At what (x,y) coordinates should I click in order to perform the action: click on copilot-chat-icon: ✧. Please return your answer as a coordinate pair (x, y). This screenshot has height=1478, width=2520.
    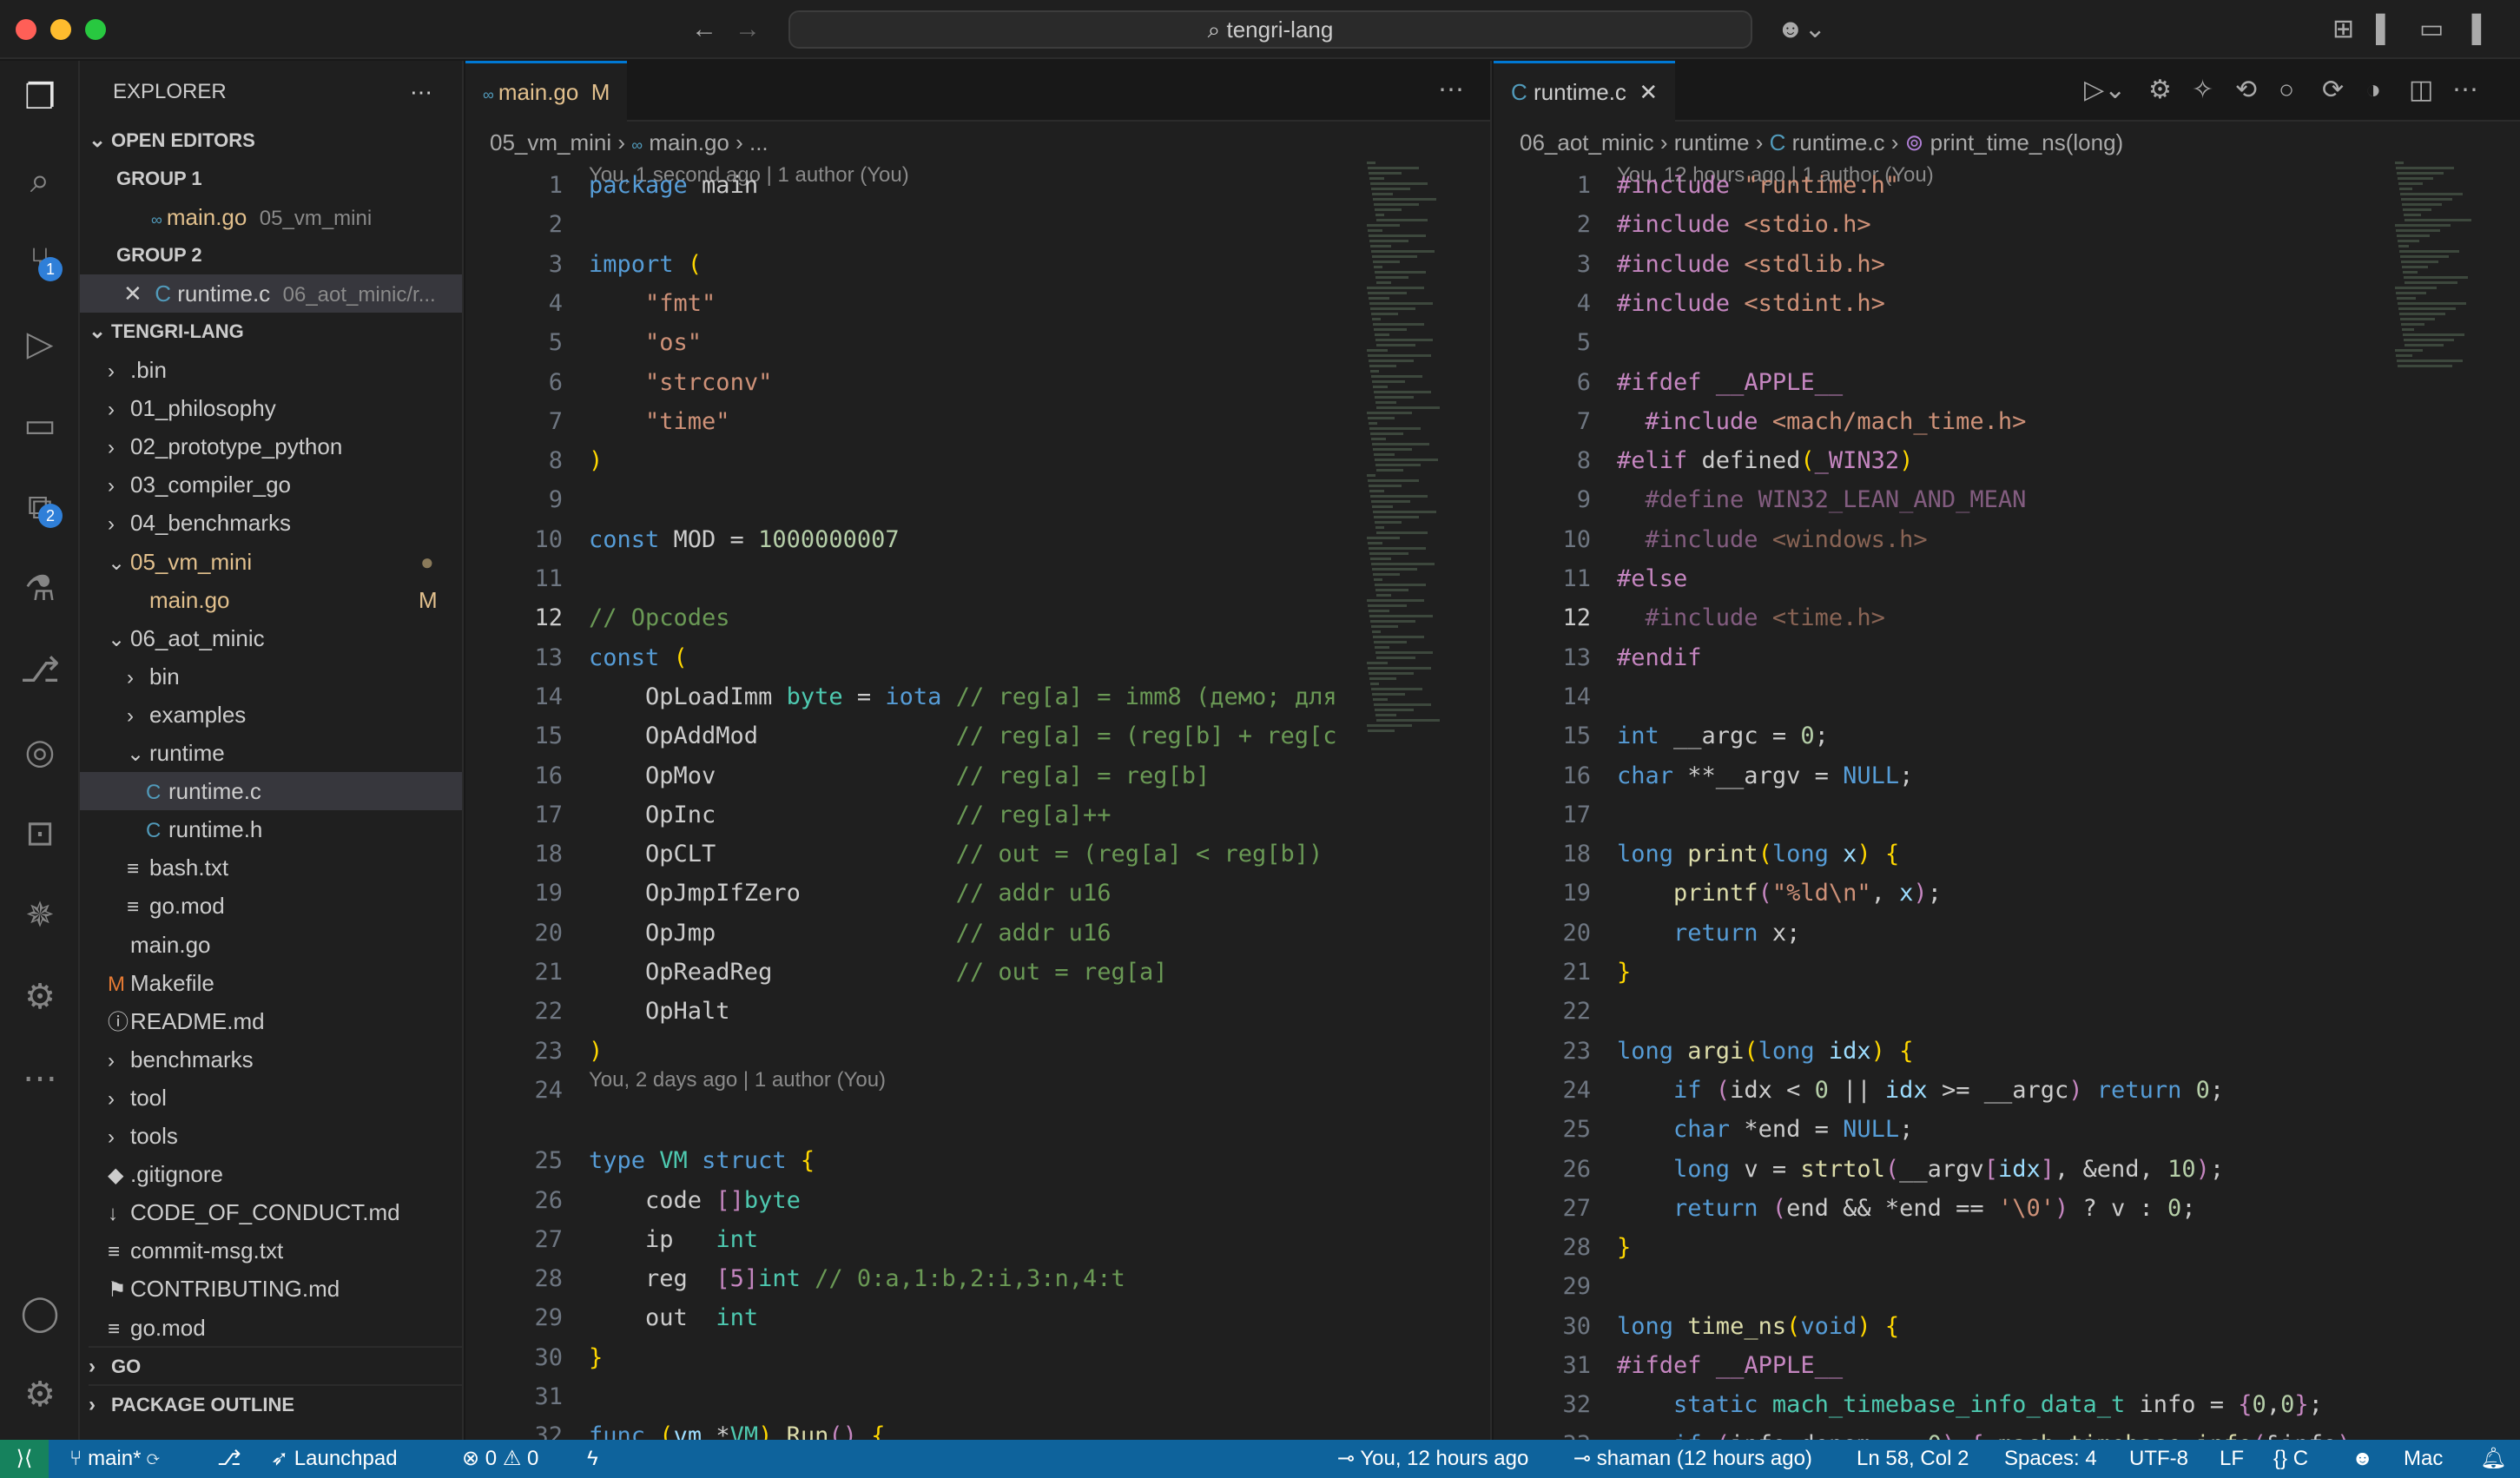
    Looking at the image, I should click on (2202, 90).